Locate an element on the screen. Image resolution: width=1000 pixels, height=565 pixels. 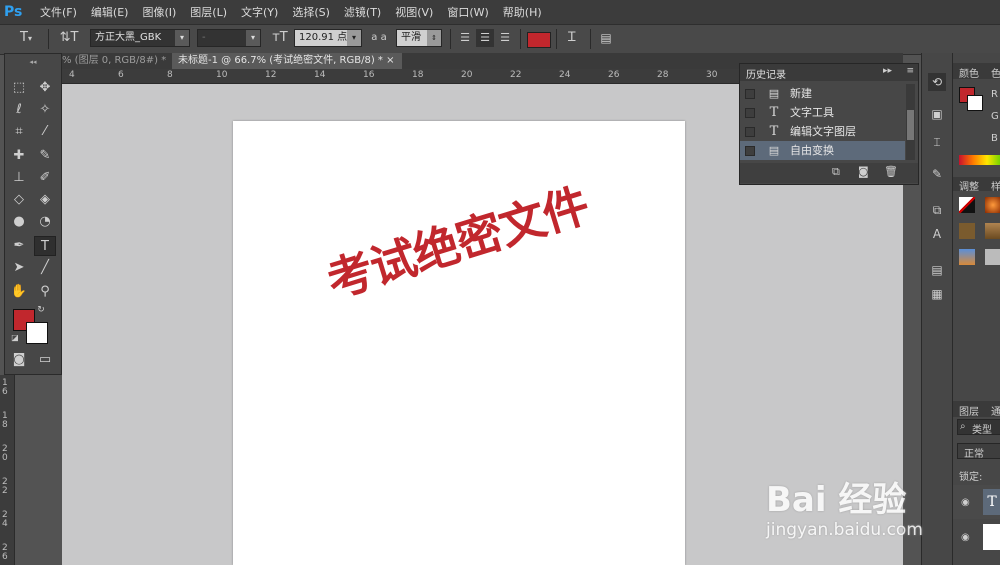
warp-text-icon: Ꮖ is located at coordinates (572, 38).